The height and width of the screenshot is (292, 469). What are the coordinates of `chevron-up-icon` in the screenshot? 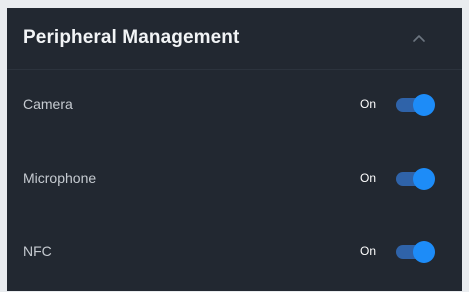 It's located at (419, 38).